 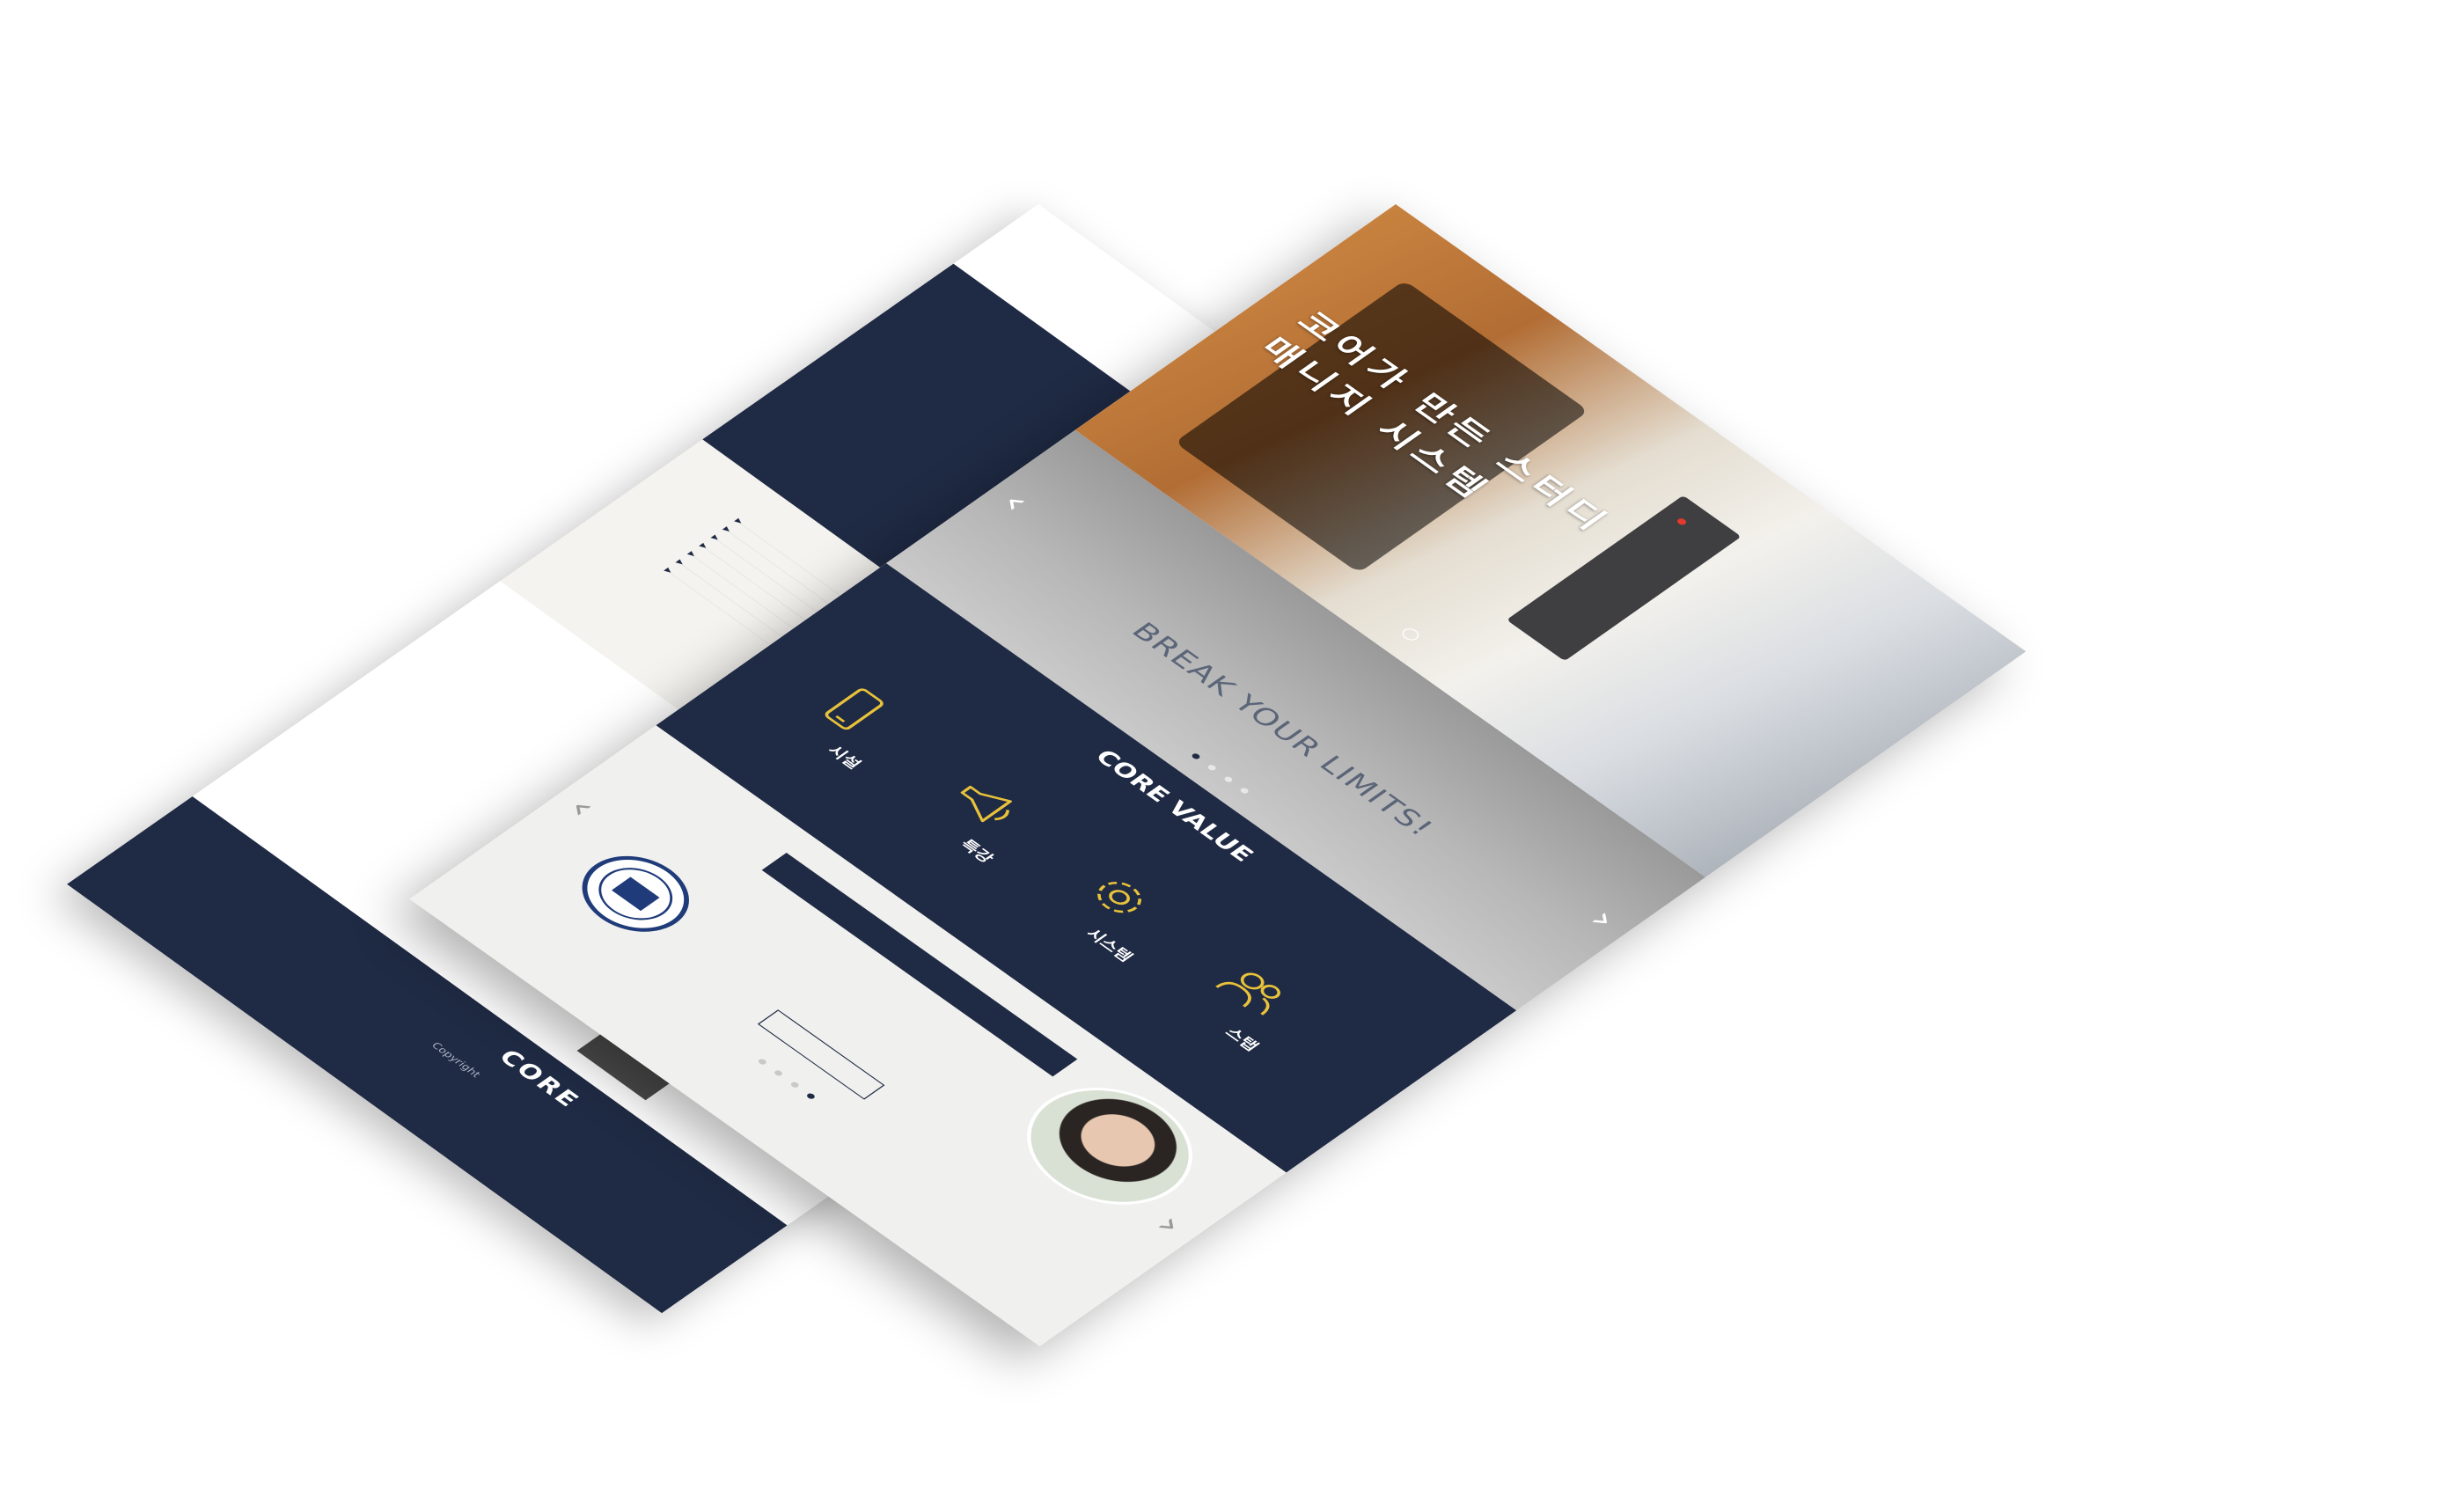 What do you see at coordinates (1171, 1224) in the screenshot?
I see `chevron-right-icon: ›` at bounding box center [1171, 1224].